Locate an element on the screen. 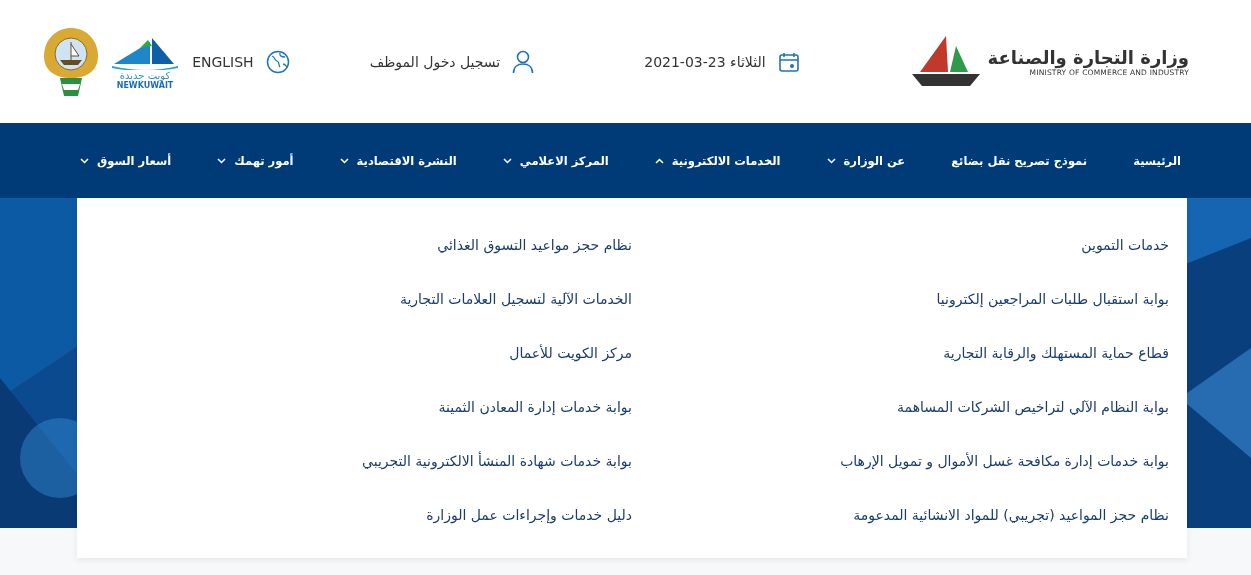 This screenshot has height=575, width=1251. chevron-up-icon is located at coordinates (659, 160).